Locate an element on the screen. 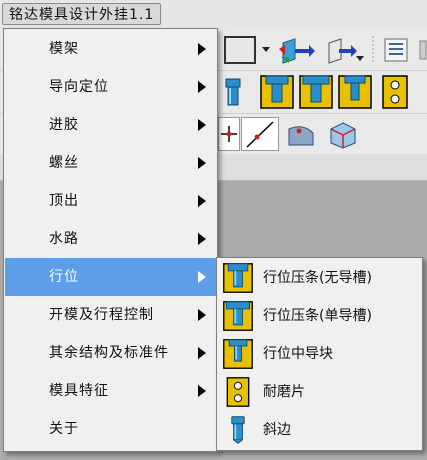 Image resolution: width=427 pixels, height=460 pixels. menu-item-label: 开模及行程控制 is located at coordinates (101, 315).